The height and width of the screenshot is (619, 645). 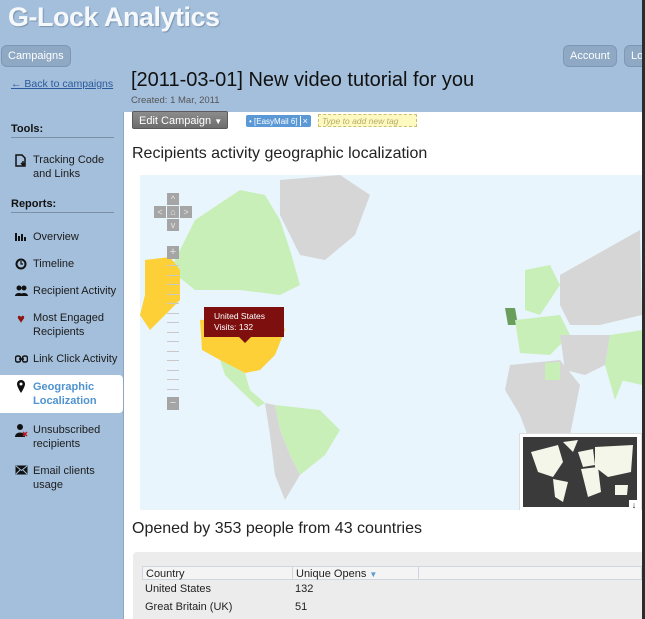 What do you see at coordinates (61, 238) in the screenshot?
I see `sidebar-item-overview: Overview` at bounding box center [61, 238].